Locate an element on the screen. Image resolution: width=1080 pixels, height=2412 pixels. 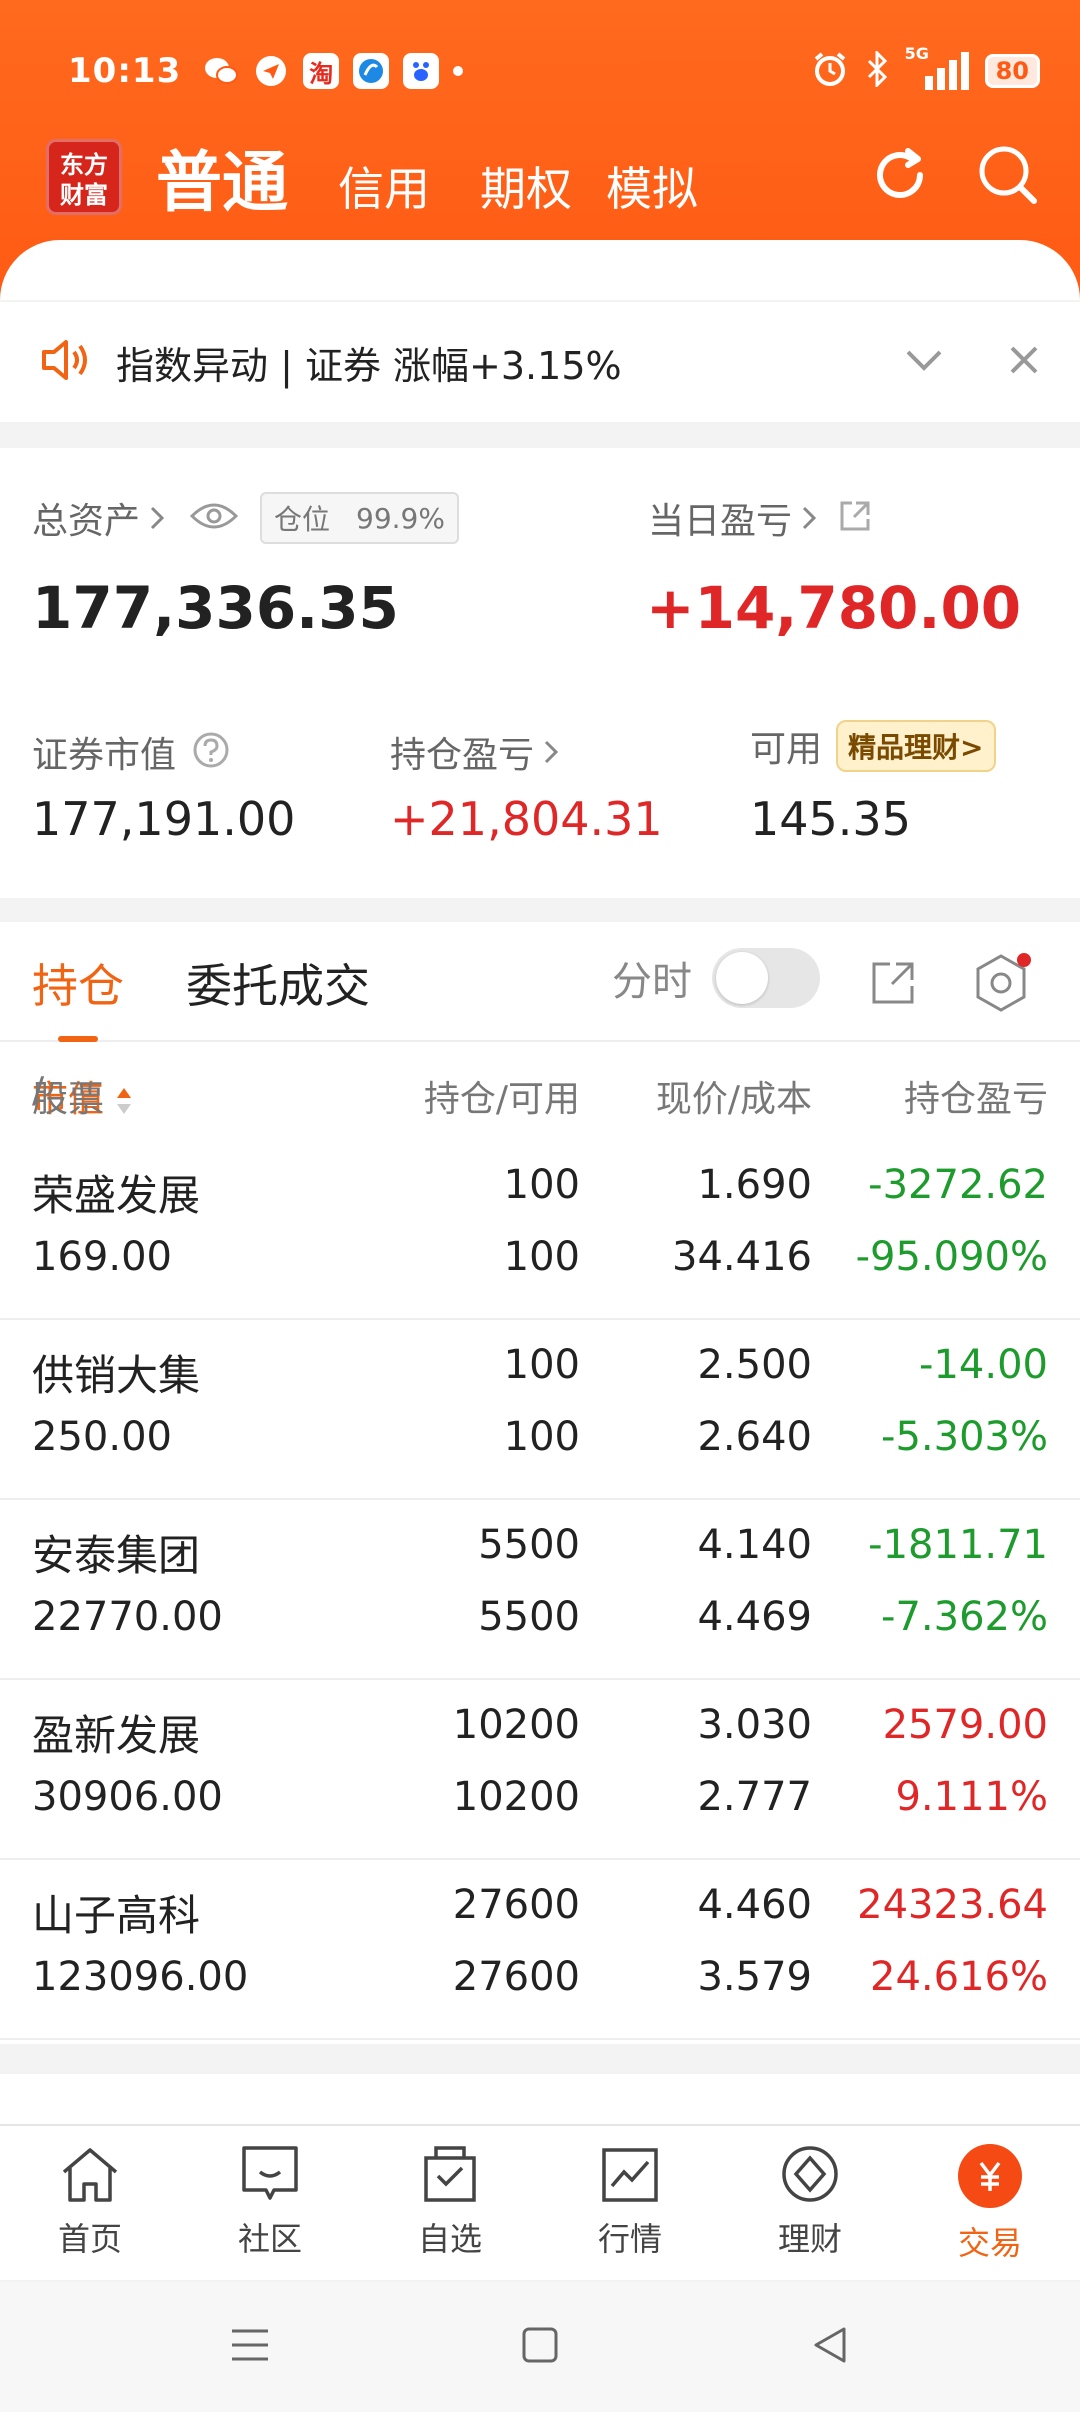
stock-market-value: 30906.00 is located at coordinates (127, 1797).